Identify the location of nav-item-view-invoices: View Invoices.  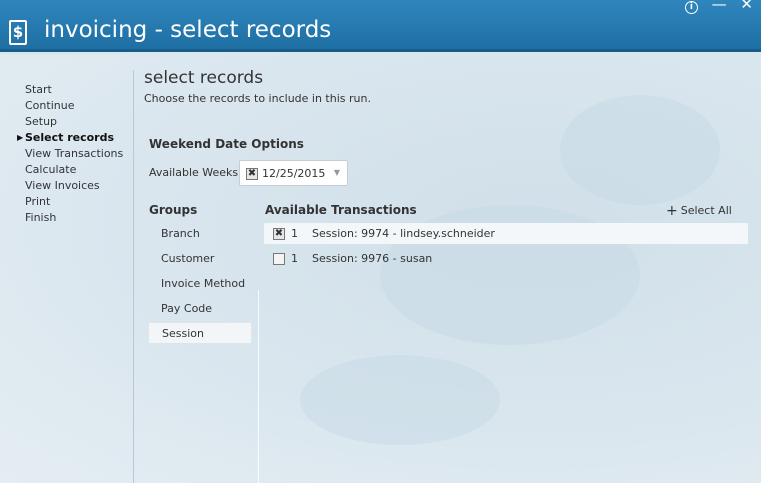
(80, 186).